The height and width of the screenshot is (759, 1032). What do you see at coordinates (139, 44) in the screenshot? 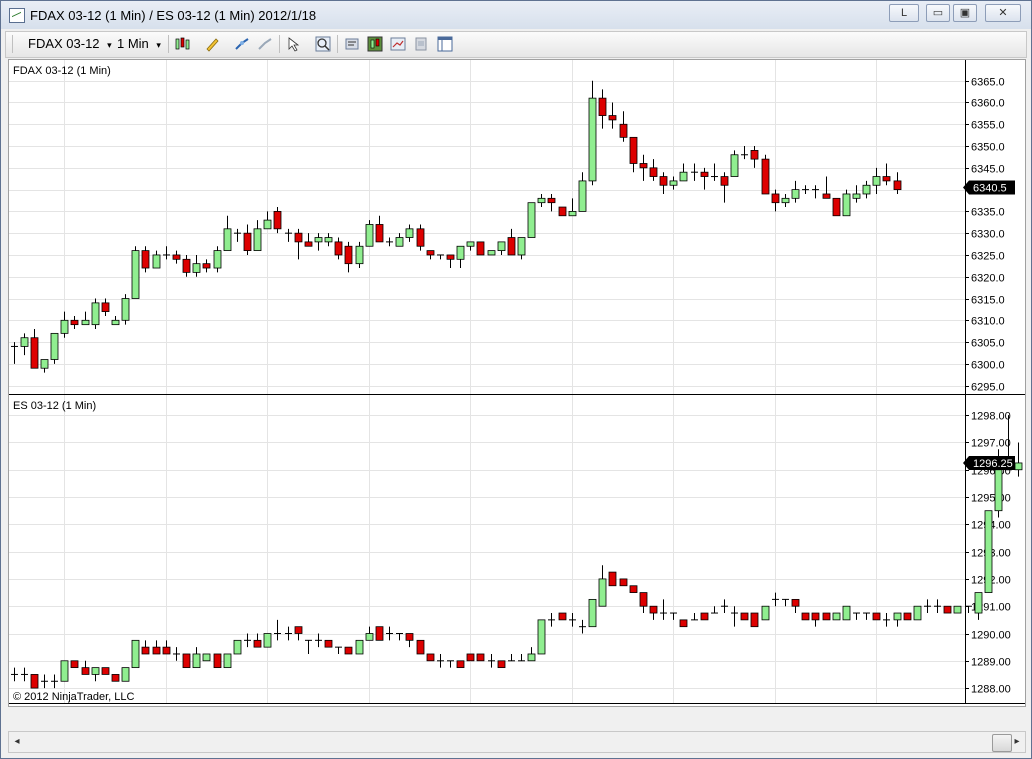
I see `interval-selector: 1 Min ▾` at bounding box center [139, 44].